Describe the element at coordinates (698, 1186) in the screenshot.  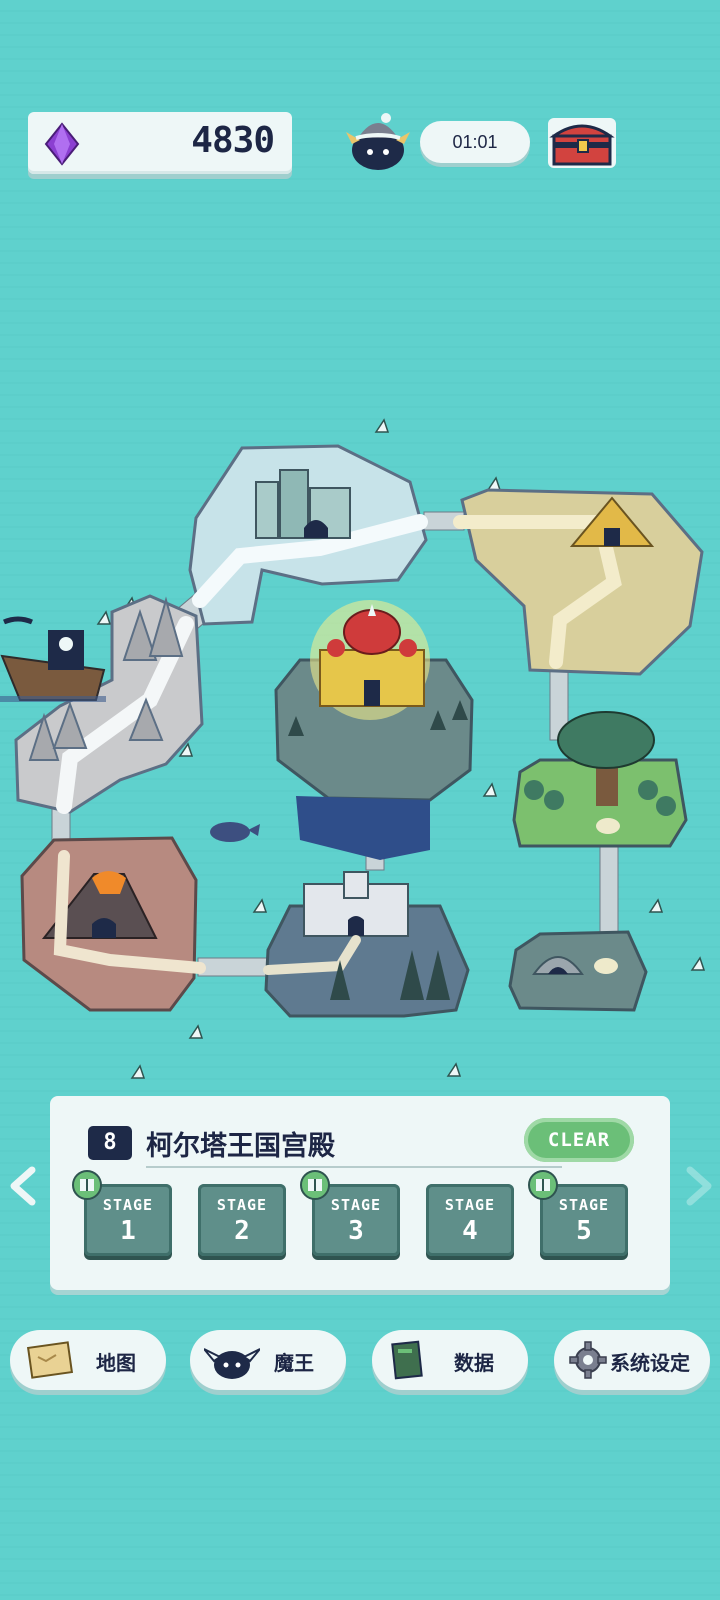
I see `next-area-arrow-icon` at that location.